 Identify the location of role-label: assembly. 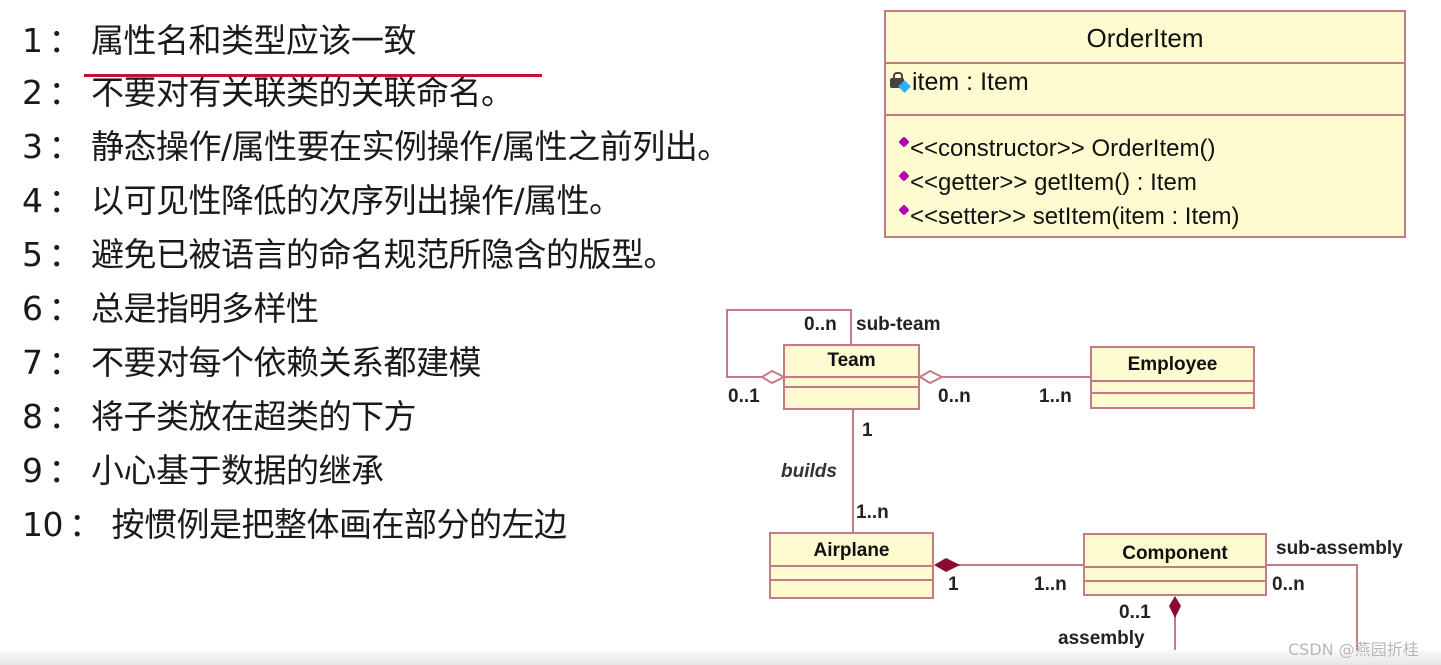
(1101, 638).